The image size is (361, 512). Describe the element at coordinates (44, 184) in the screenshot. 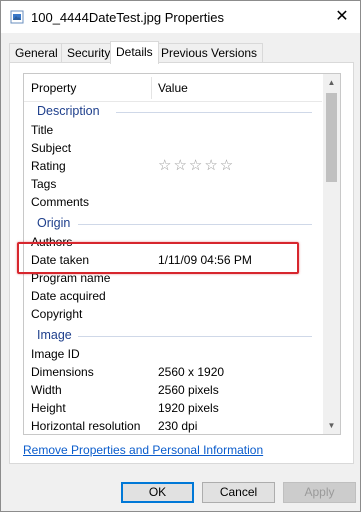

I see `property-name: Tags` at that location.